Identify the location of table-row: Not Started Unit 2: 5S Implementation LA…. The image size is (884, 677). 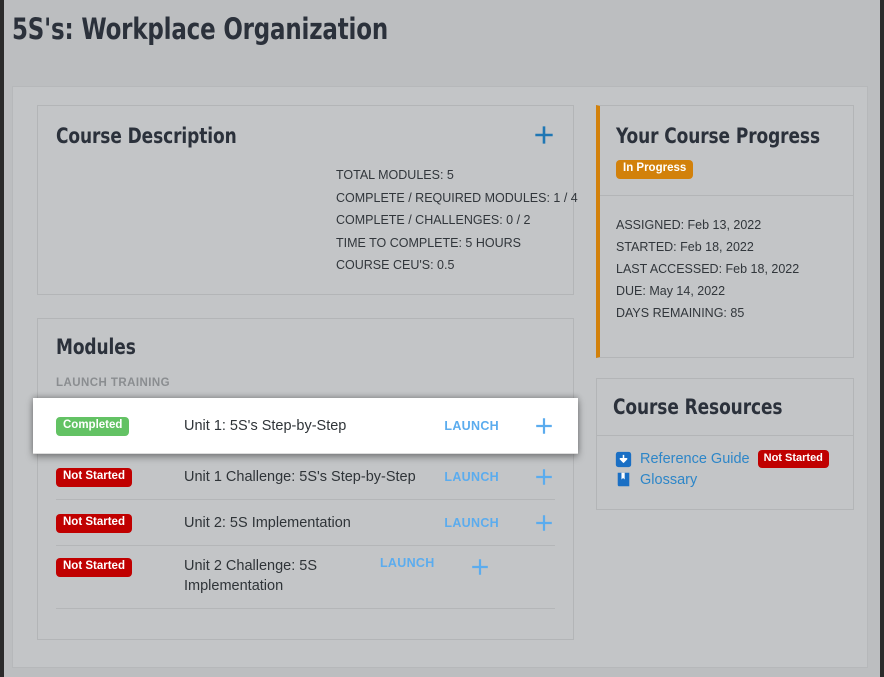
(305, 523).